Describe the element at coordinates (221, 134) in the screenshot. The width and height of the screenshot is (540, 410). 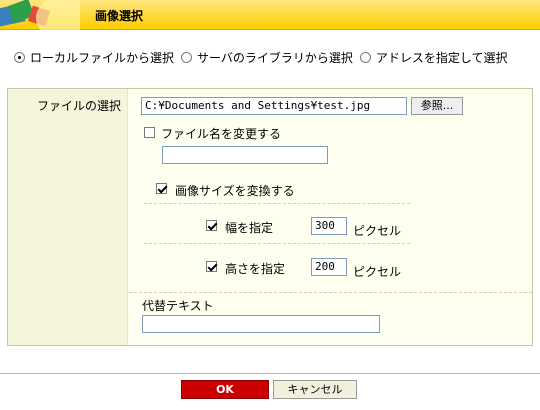
I see `rename-label: ファイル名を変更する` at that location.